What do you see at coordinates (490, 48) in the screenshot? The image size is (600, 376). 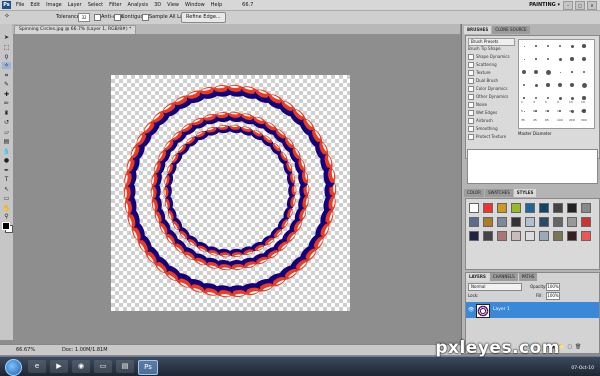 I see `brush-option: Brush Tip Shape` at bounding box center [490, 48].